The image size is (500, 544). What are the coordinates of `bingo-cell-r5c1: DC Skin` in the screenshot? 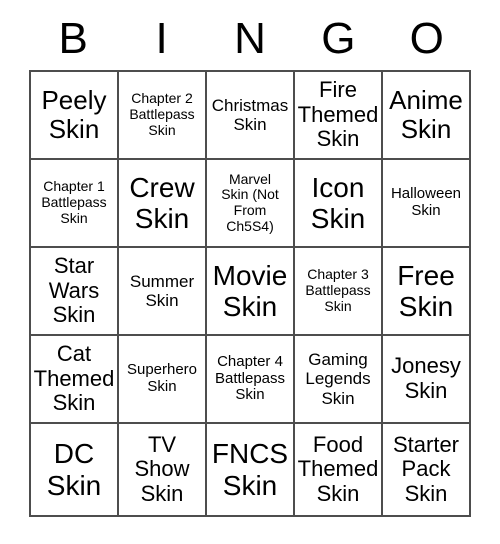 It's located at (75, 470).